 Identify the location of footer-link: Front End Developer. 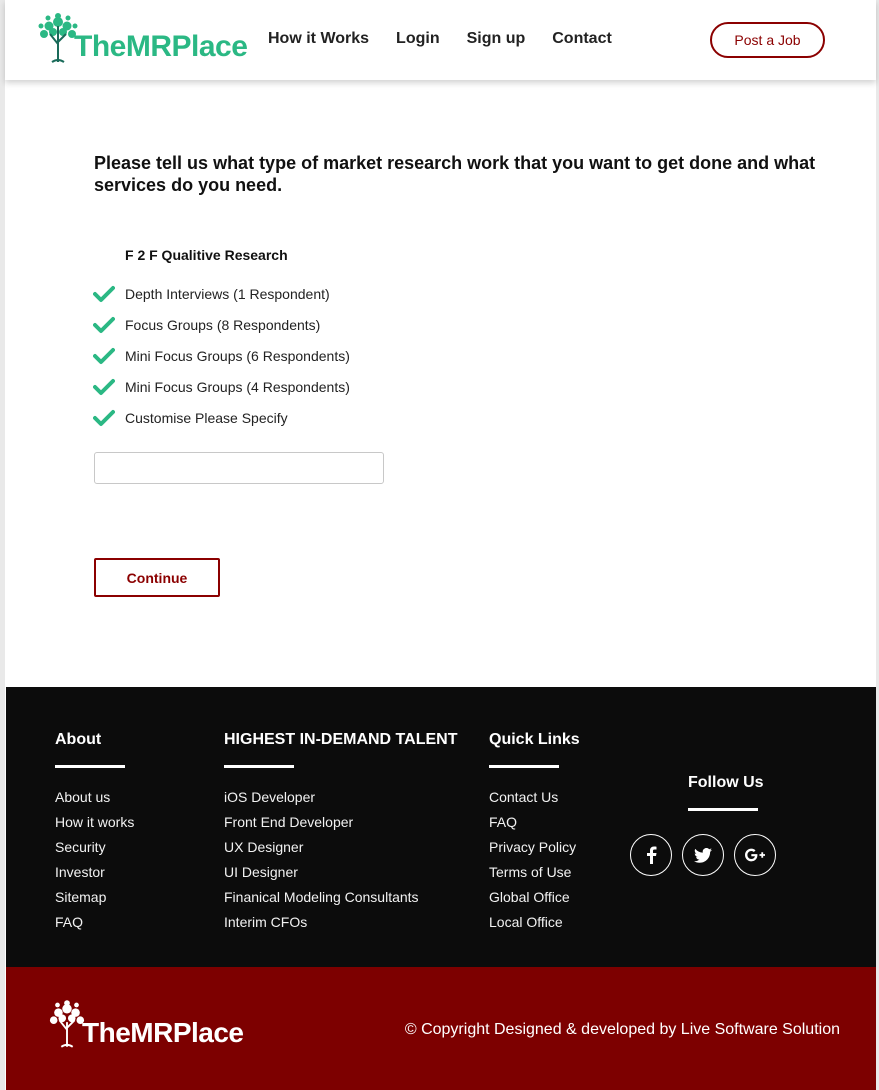
(340, 825).